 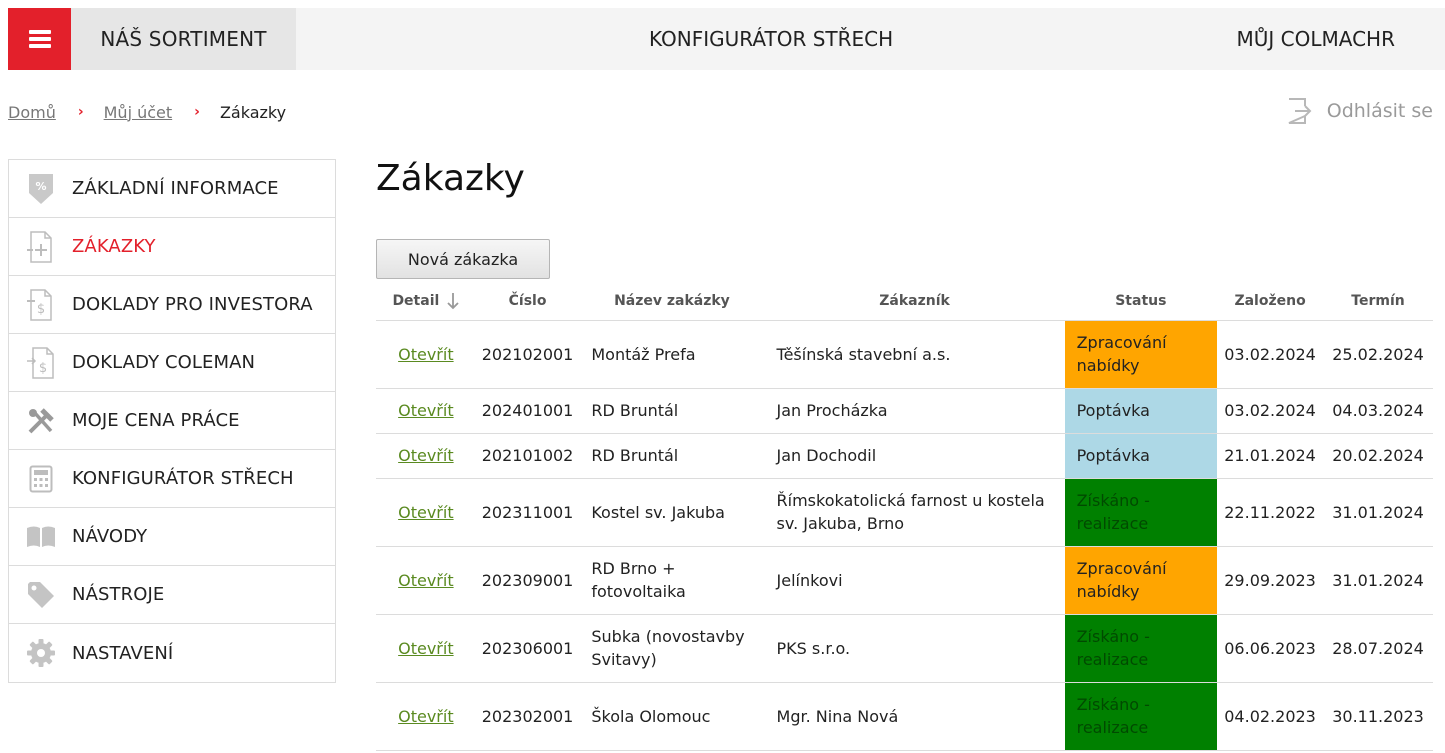 I want to click on document-dollar-arrow-icon: $, so click(x=40, y=362).